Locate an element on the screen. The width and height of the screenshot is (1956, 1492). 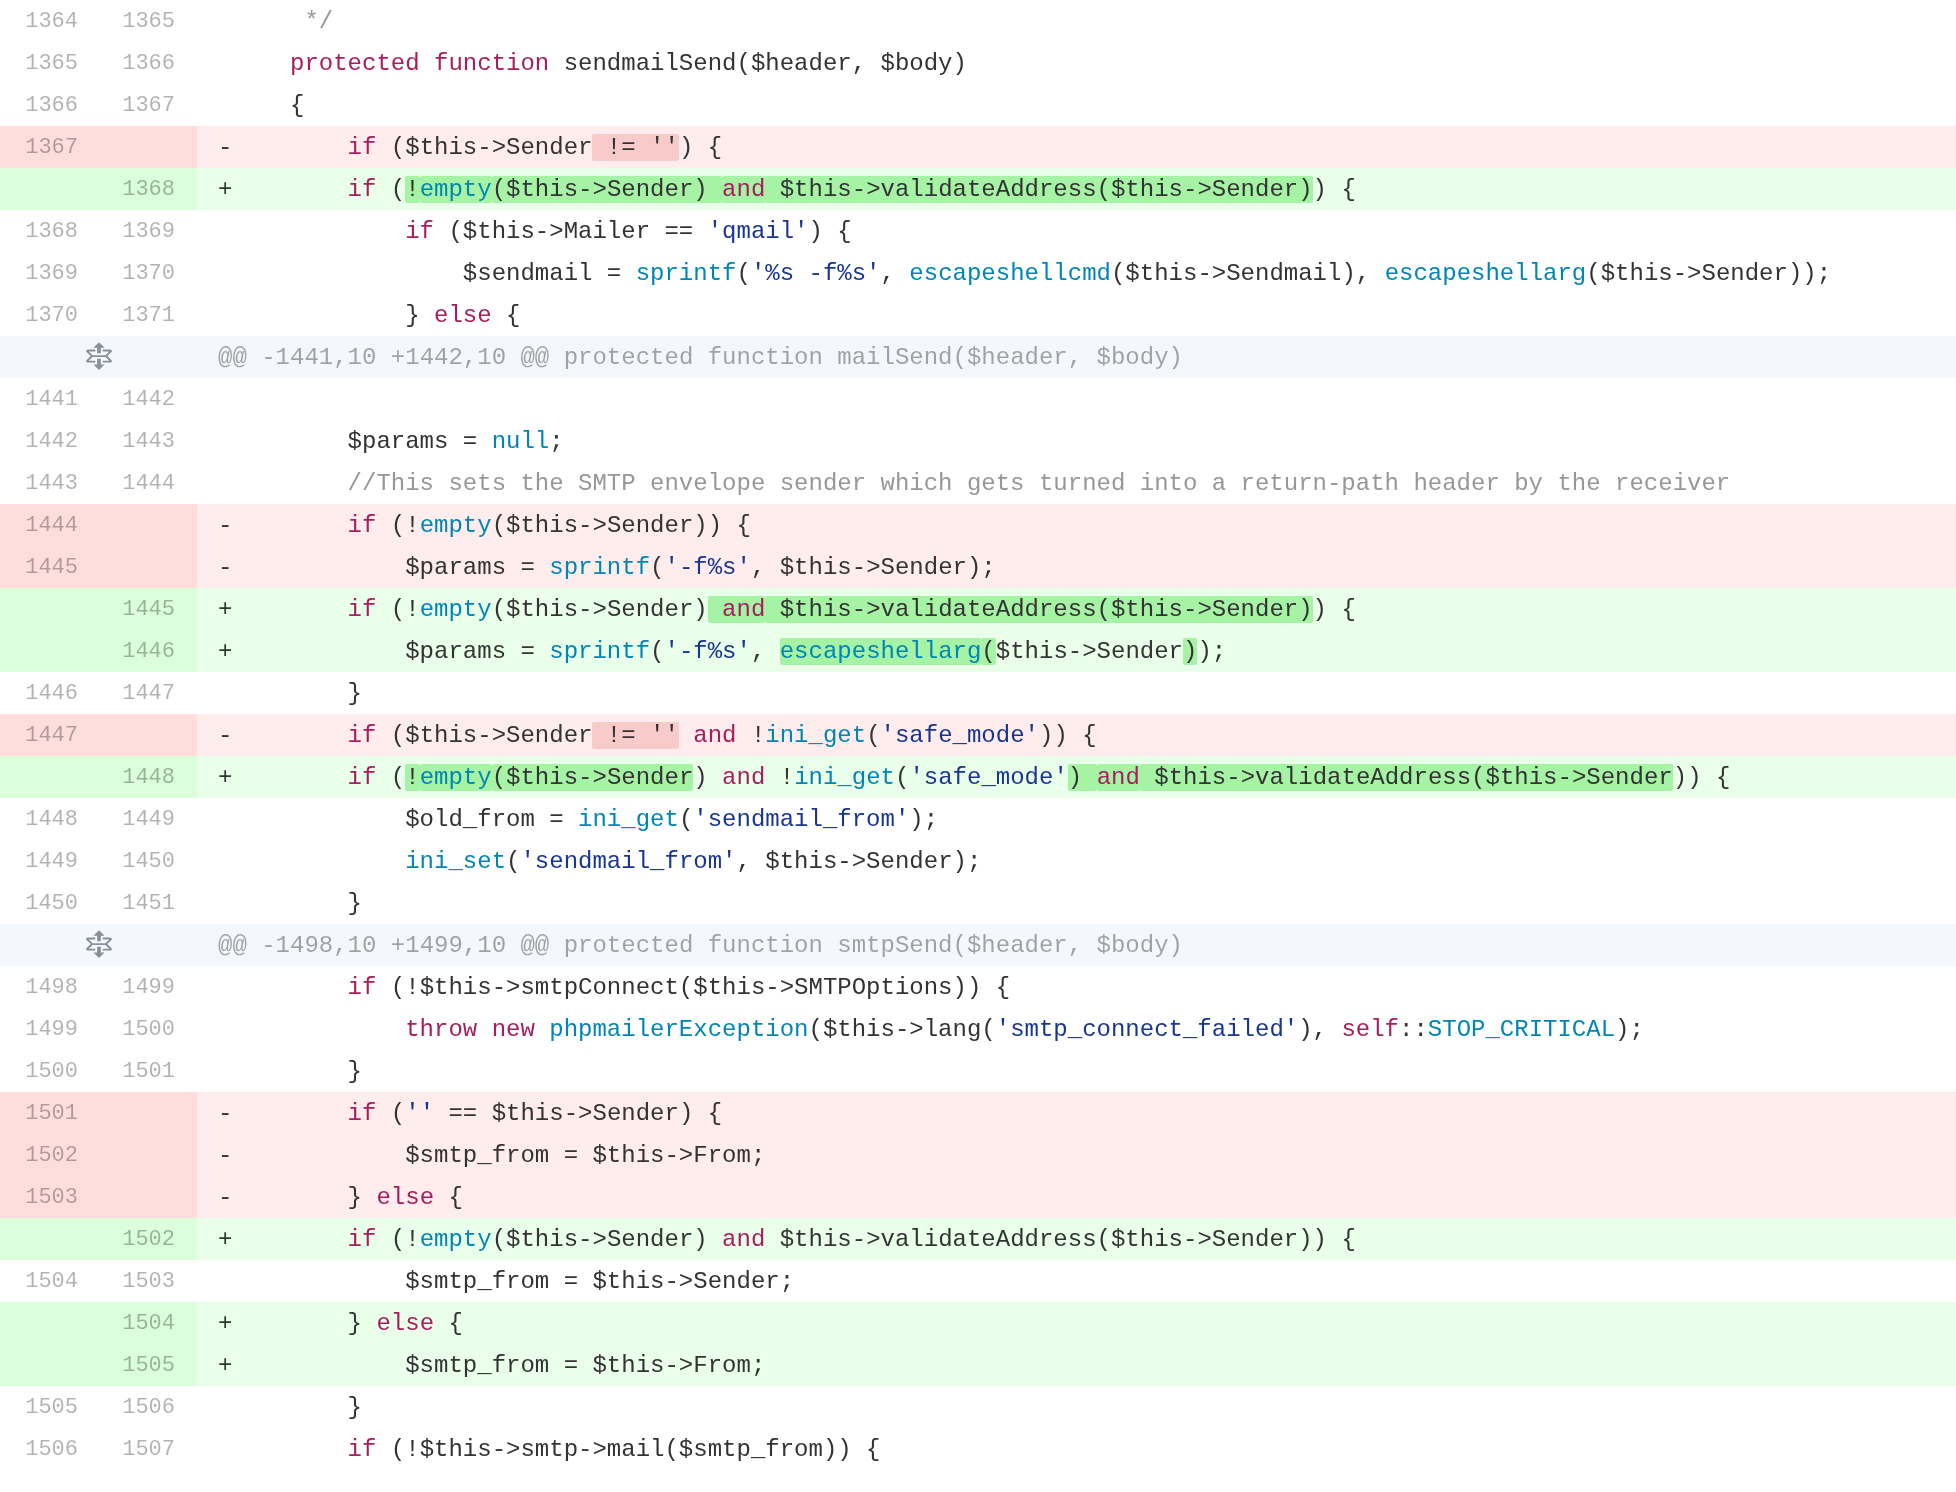
code-line: if (!empty($this->Sender) and !ini_get('safe_mode') and $this->validateAddress($this->Sender)) { is located at coordinates (1038, 777).